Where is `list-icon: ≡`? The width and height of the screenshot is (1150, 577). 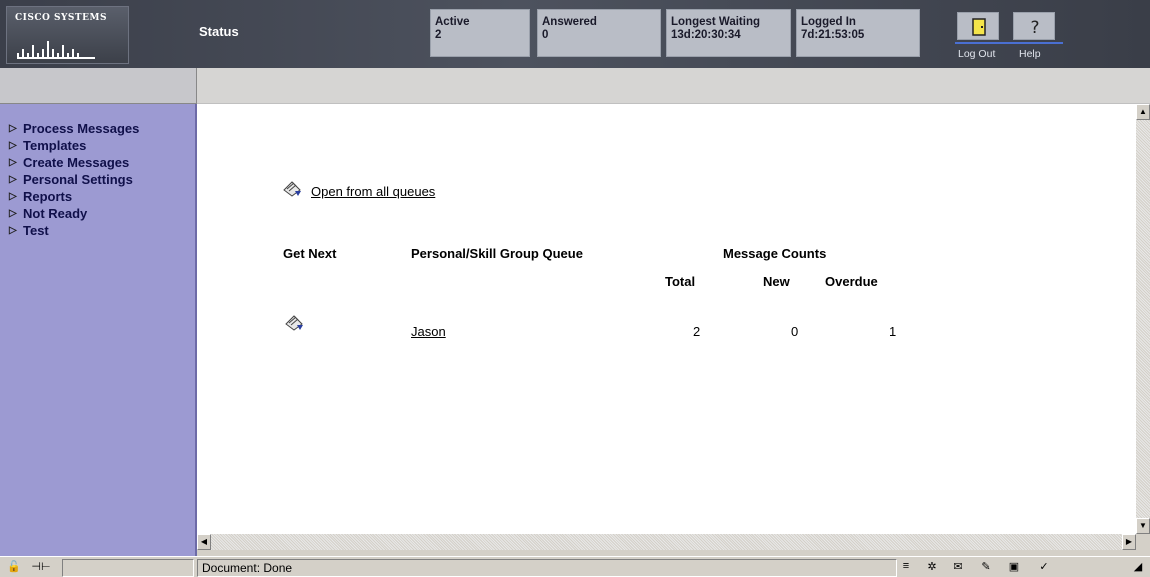
list-icon: ≡ is located at coordinates (906, 566).